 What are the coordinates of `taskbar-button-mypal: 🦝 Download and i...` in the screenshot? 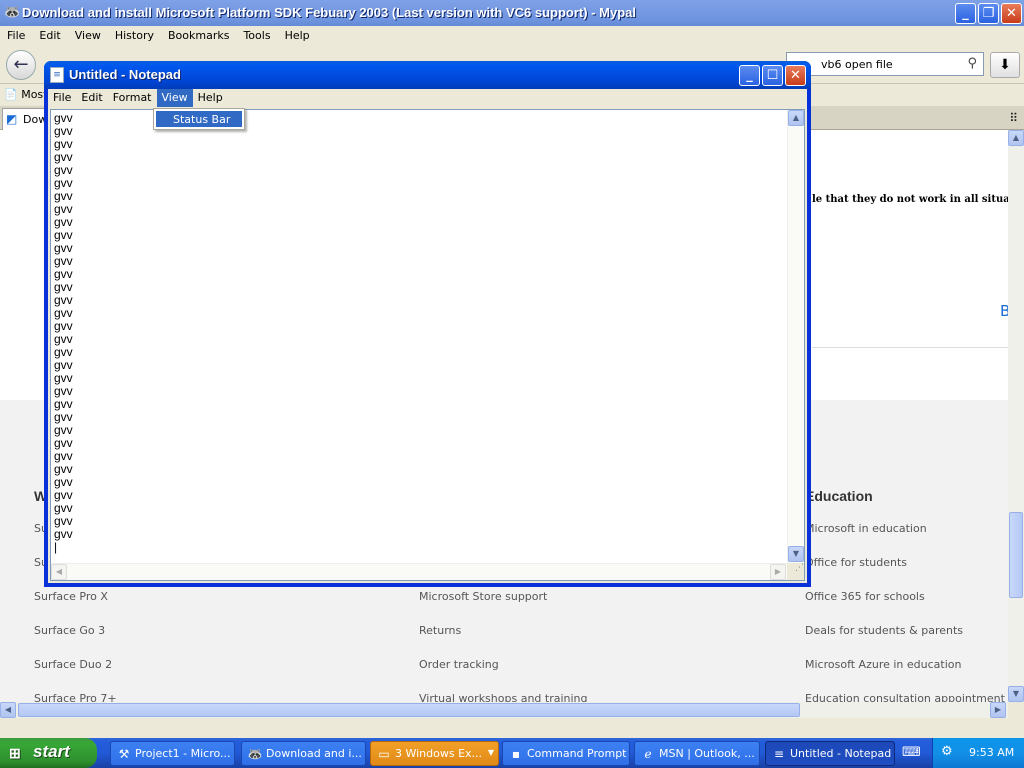 It's located at (303, 753).